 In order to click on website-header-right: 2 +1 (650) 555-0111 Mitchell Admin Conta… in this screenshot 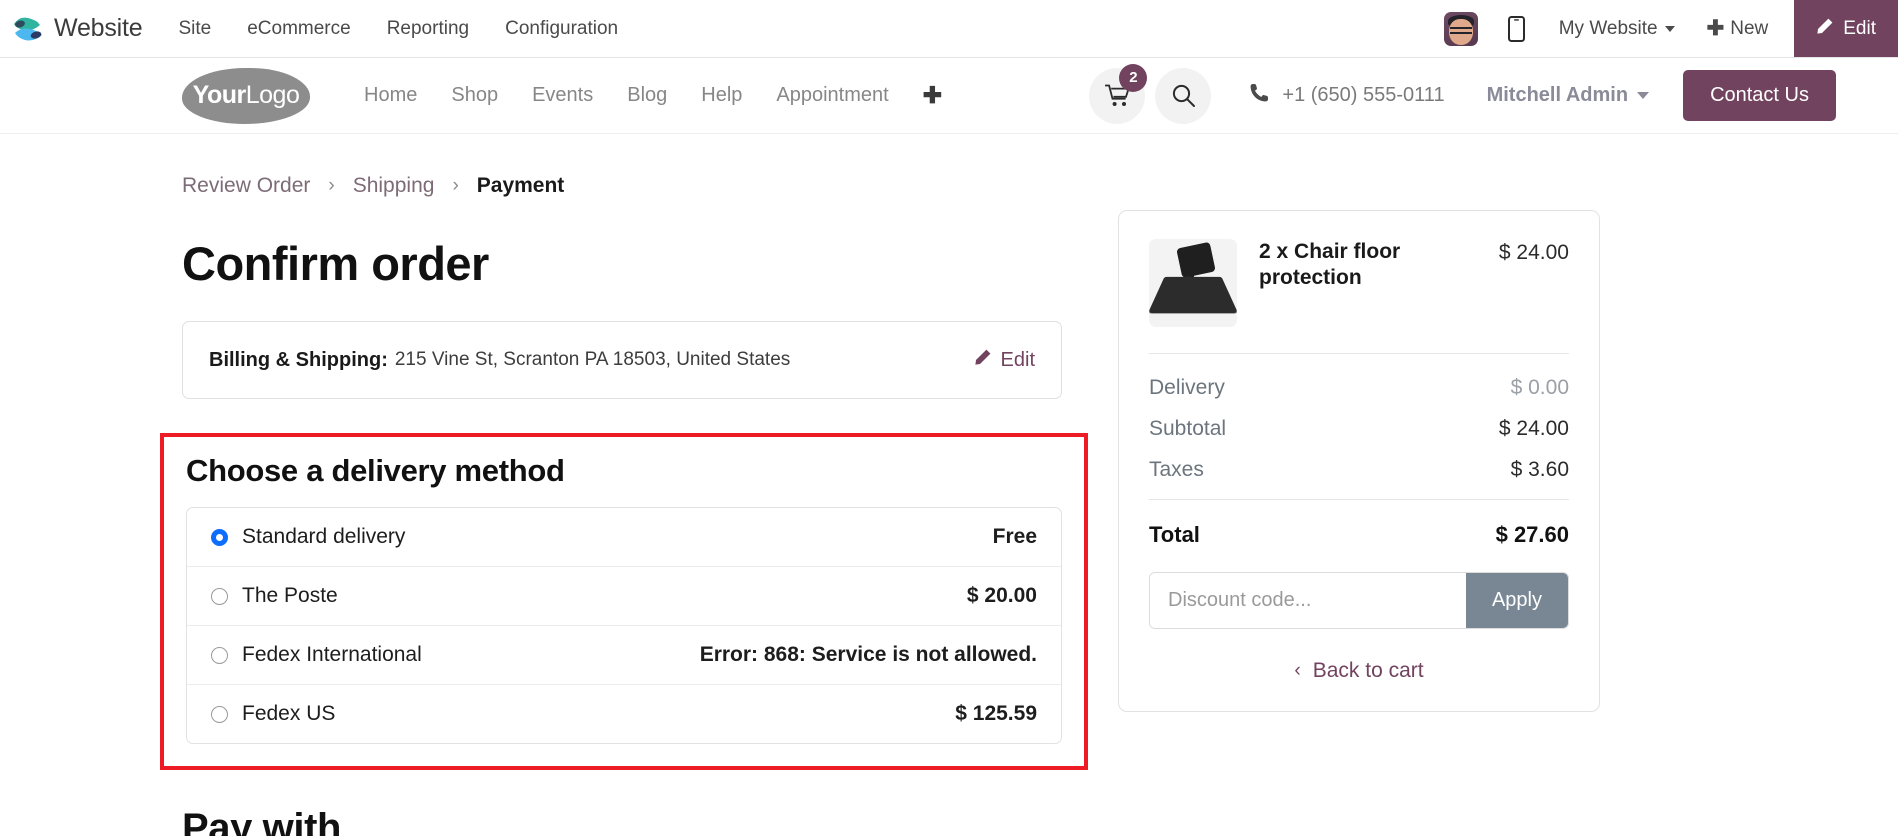, I will do `click(1462, 93)`.